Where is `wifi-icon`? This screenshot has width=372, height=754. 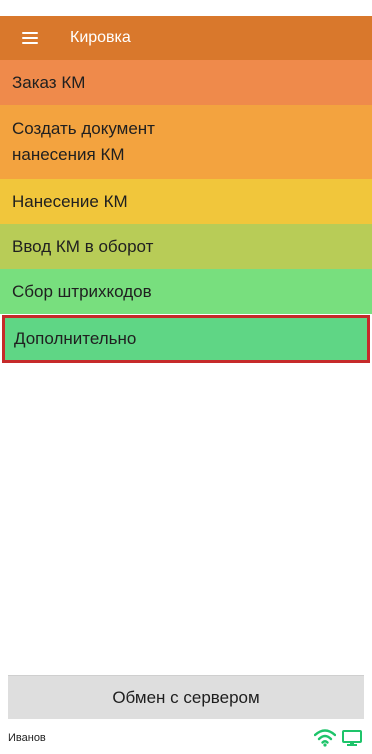
wifi-icon is located at coordinates (325, 738).